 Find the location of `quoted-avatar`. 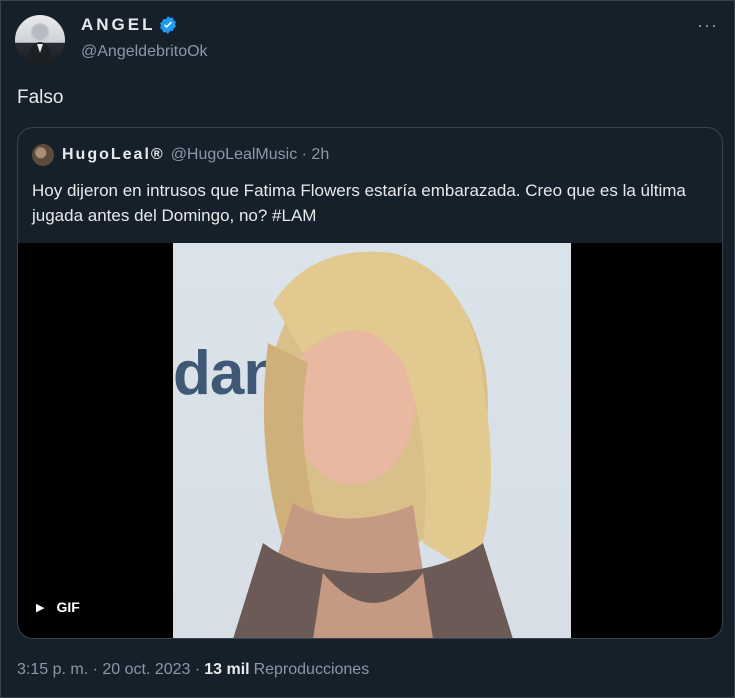

quoted-avatar is located at coordinates (43, 155).